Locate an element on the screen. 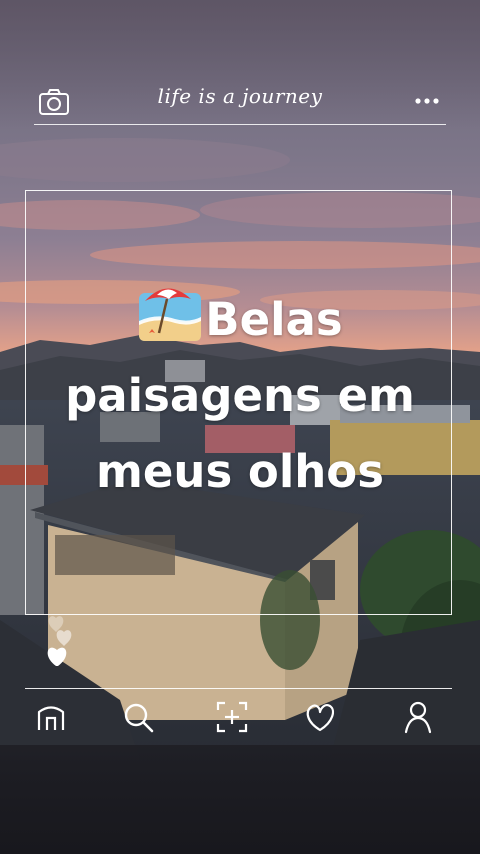 This screenshot has width=480, height=854. bottom-band is located at coordinates (240, 799).